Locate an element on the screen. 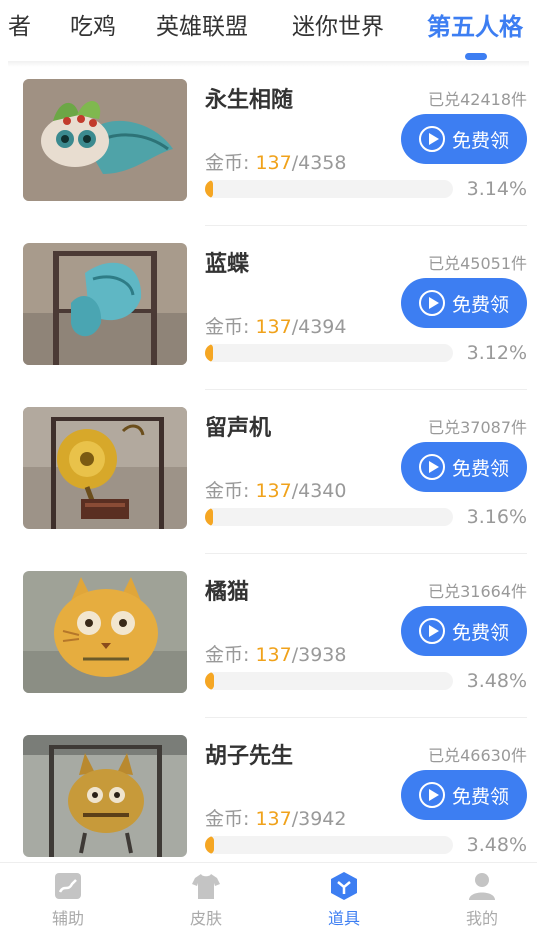  coin-progress-text: 金币: 137/3938 is located at coordinates (275, 653).